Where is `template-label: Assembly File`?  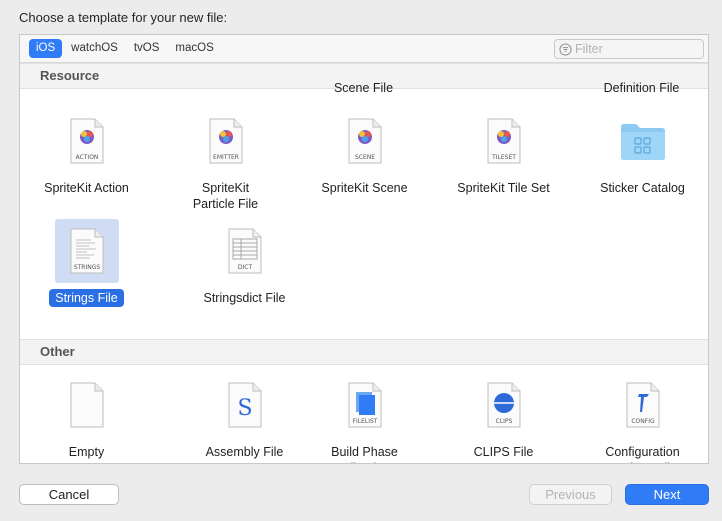
template-label: Assembly File is located at coordinates (244, 452).